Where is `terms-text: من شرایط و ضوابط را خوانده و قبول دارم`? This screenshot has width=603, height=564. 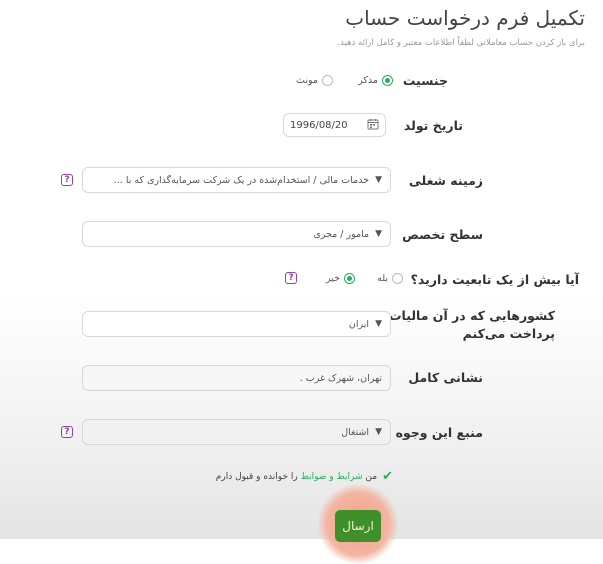 terms-text: من شرایط و ضوابط را خوانده و قبول دارم is located at coordinates (296, 477).